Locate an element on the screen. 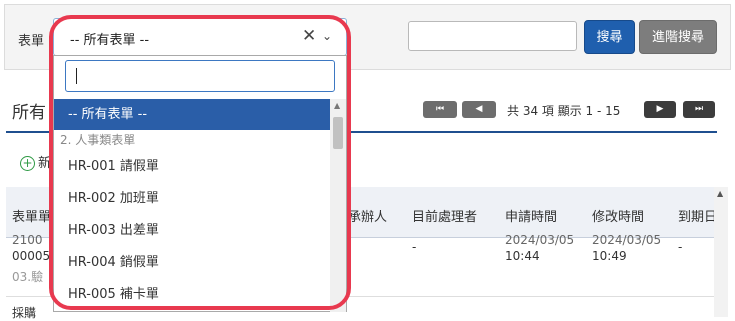 This screenshot has height=321, width=735. form-select: -- 所有表單 -- ✕ ⌄ is located at coordinates (200, 37).